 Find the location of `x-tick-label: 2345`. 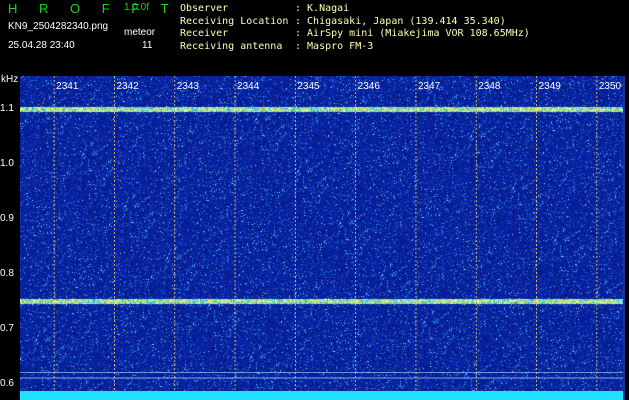

x-tick-label: 2345 is located at coordinates (308, 86).